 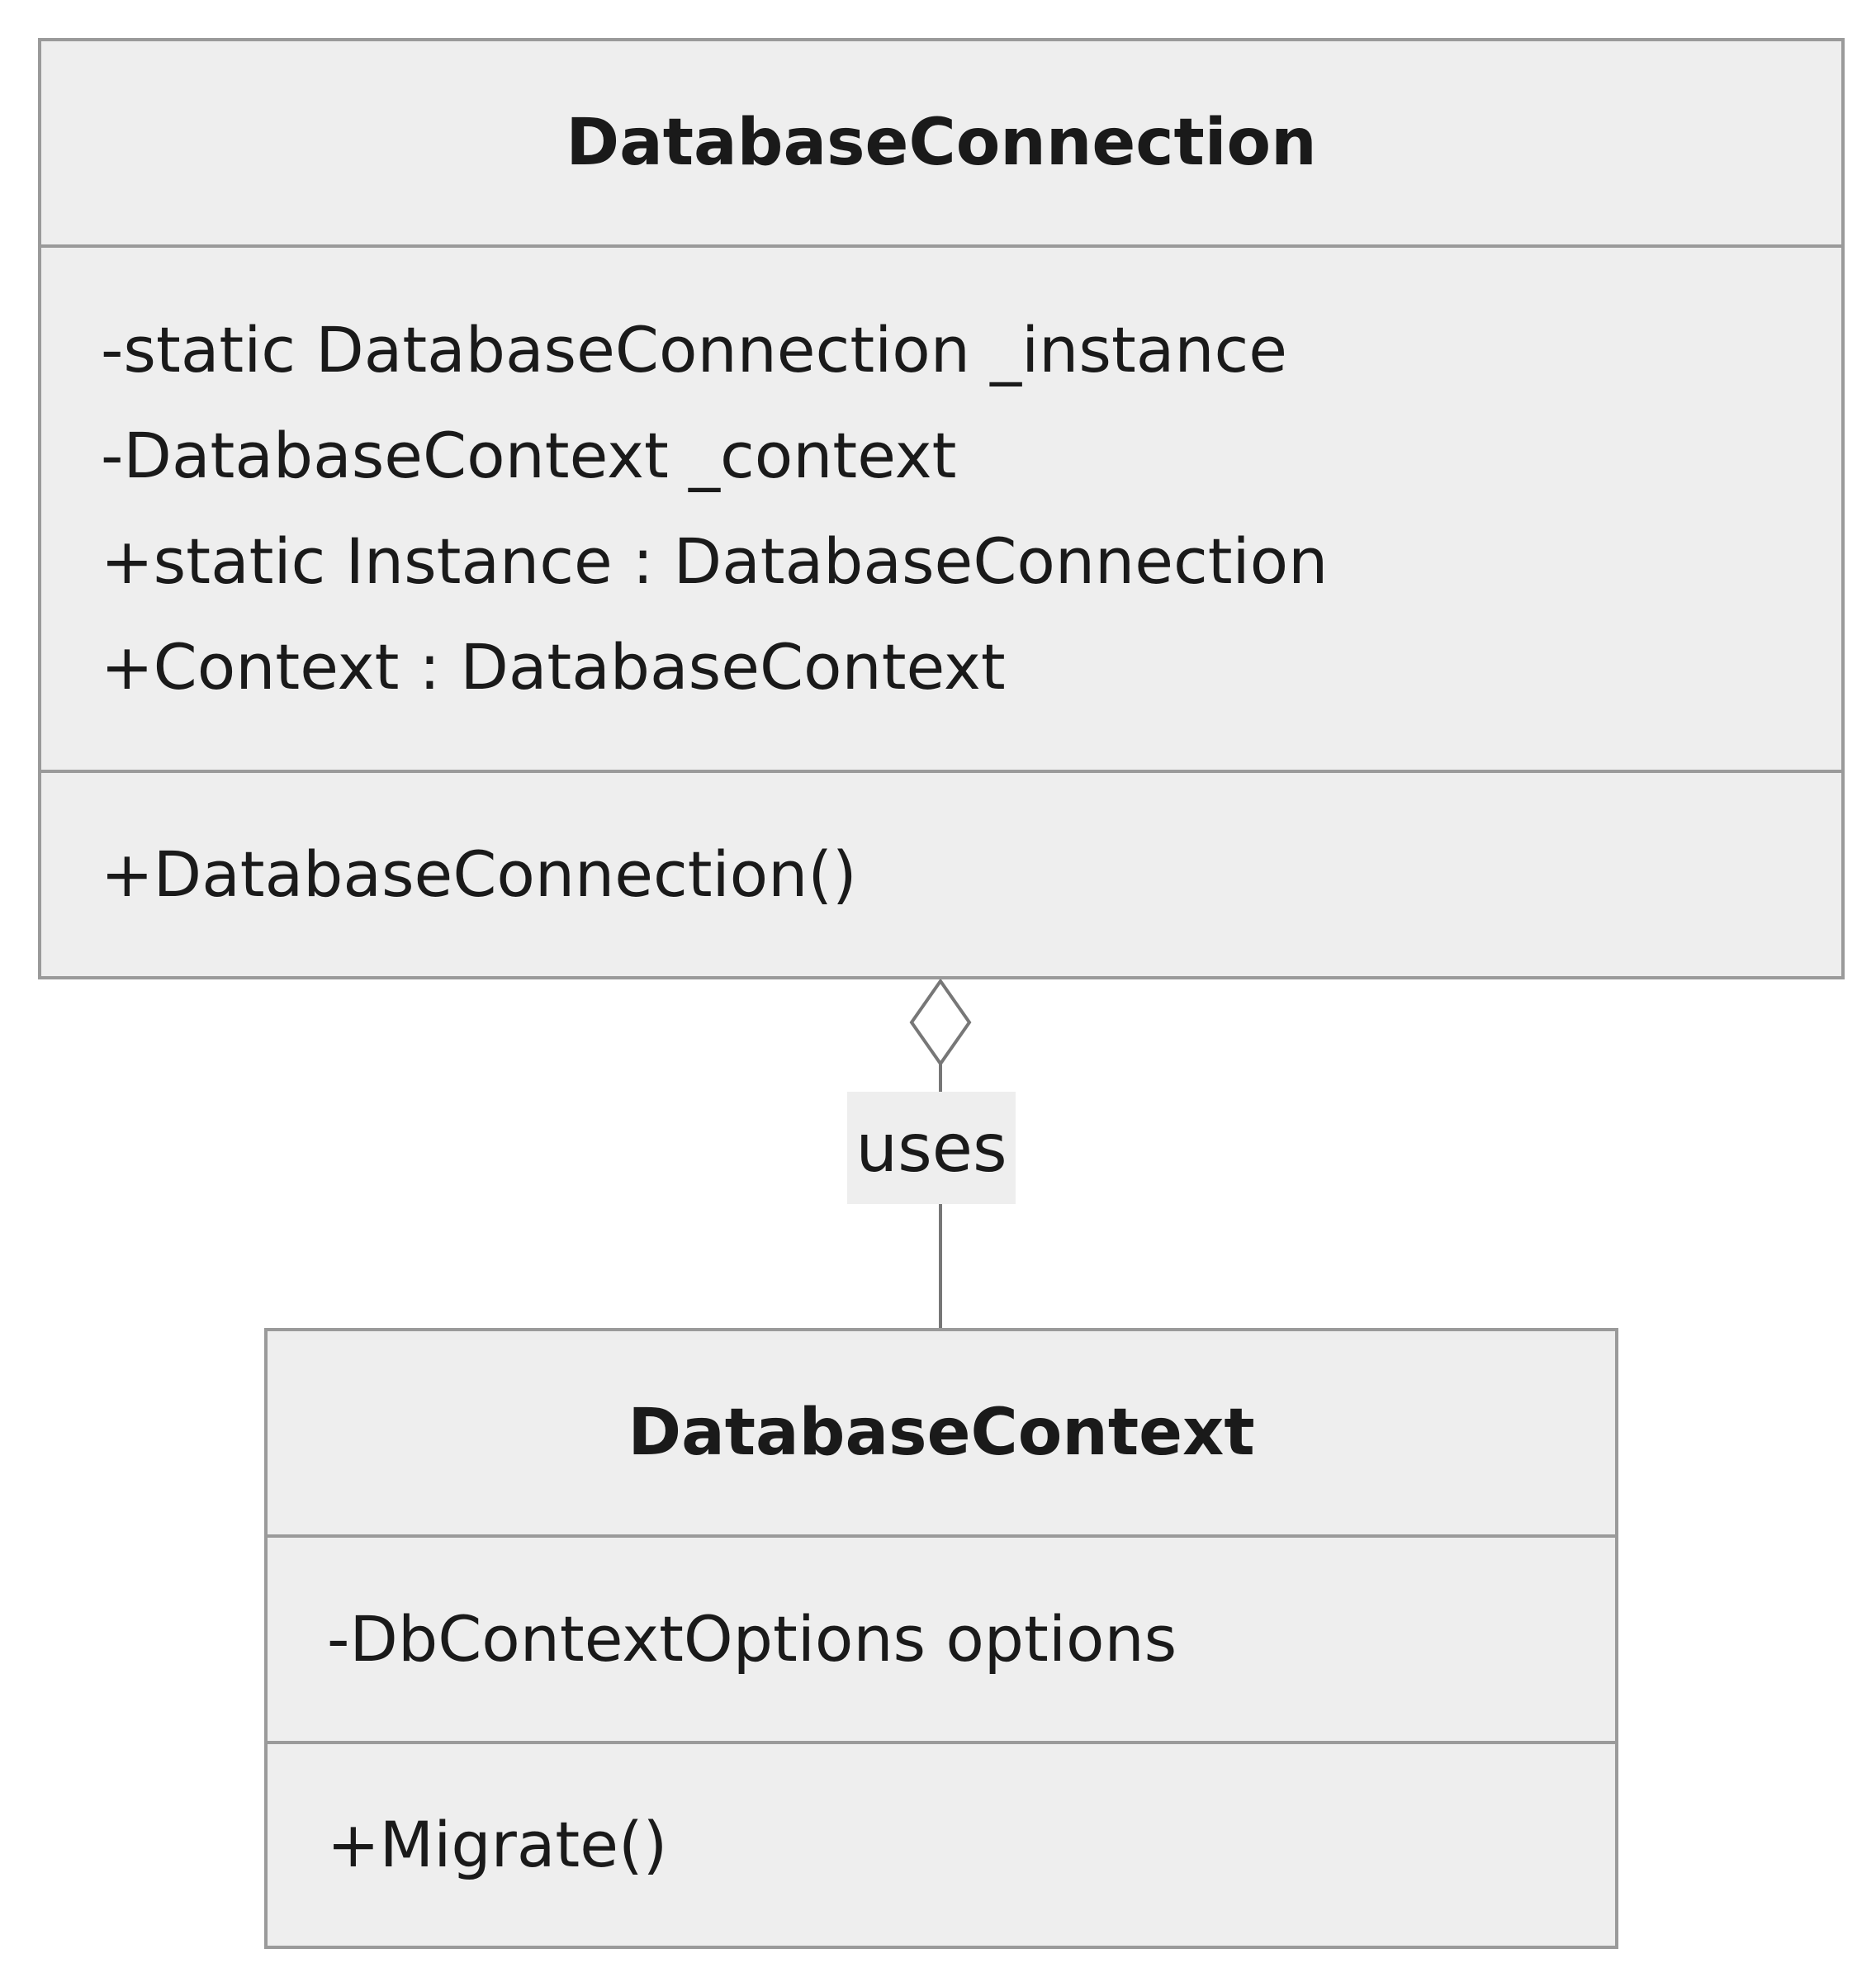 I want to click on class-name-database-context: DatabaseContext, so click(x=941, y=1434).